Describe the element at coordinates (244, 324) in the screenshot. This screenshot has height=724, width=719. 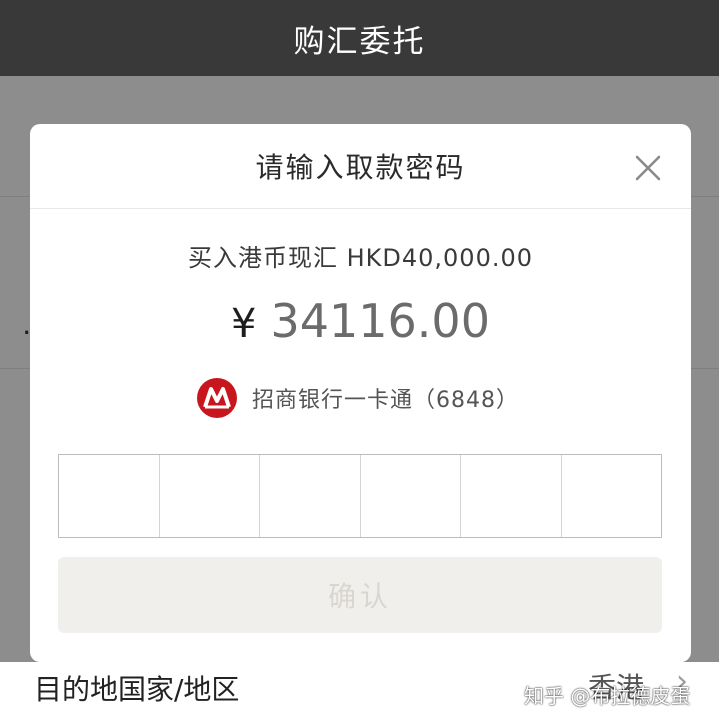
I see `currency-symbol: ¥` at that location.